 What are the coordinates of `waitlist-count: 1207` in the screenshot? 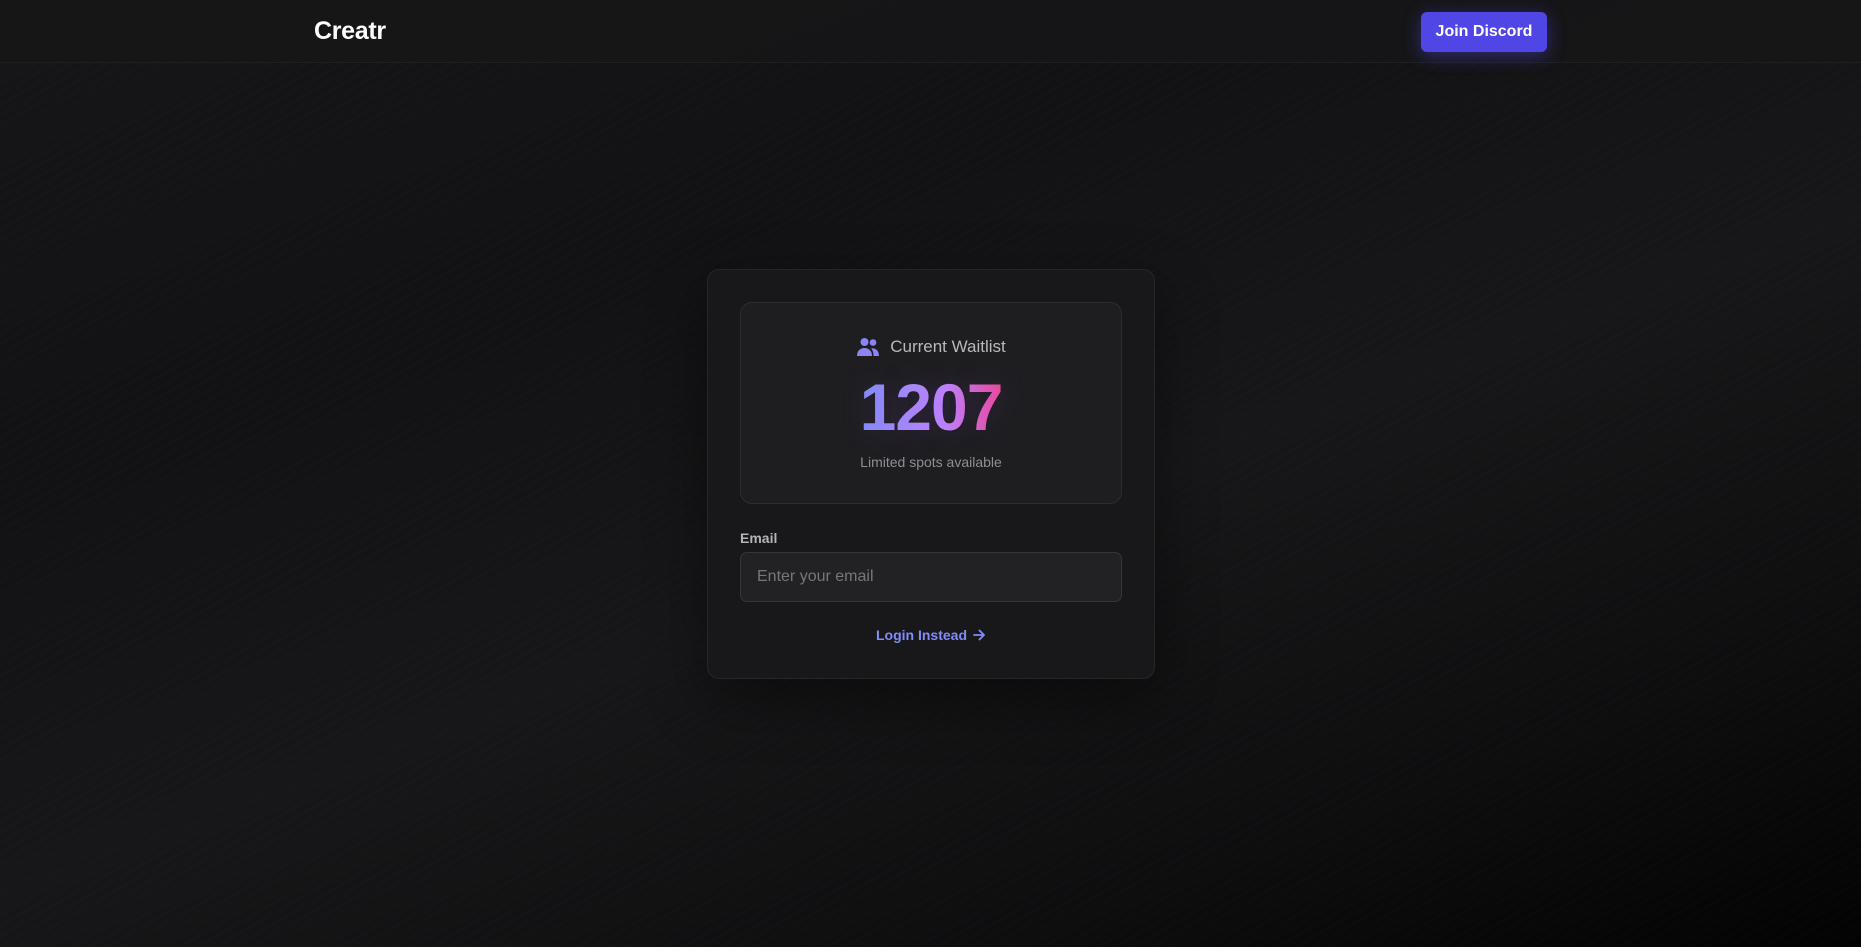 It's located at (931, 407).